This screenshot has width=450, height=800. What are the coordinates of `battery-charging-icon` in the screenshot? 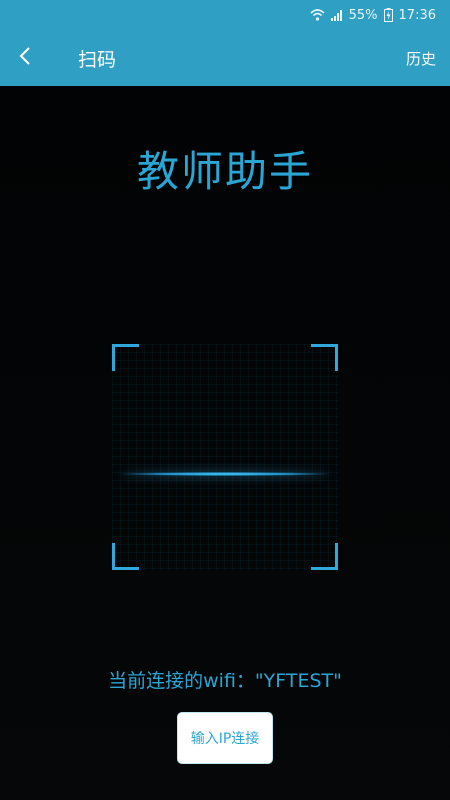 It's located at (388, 15).